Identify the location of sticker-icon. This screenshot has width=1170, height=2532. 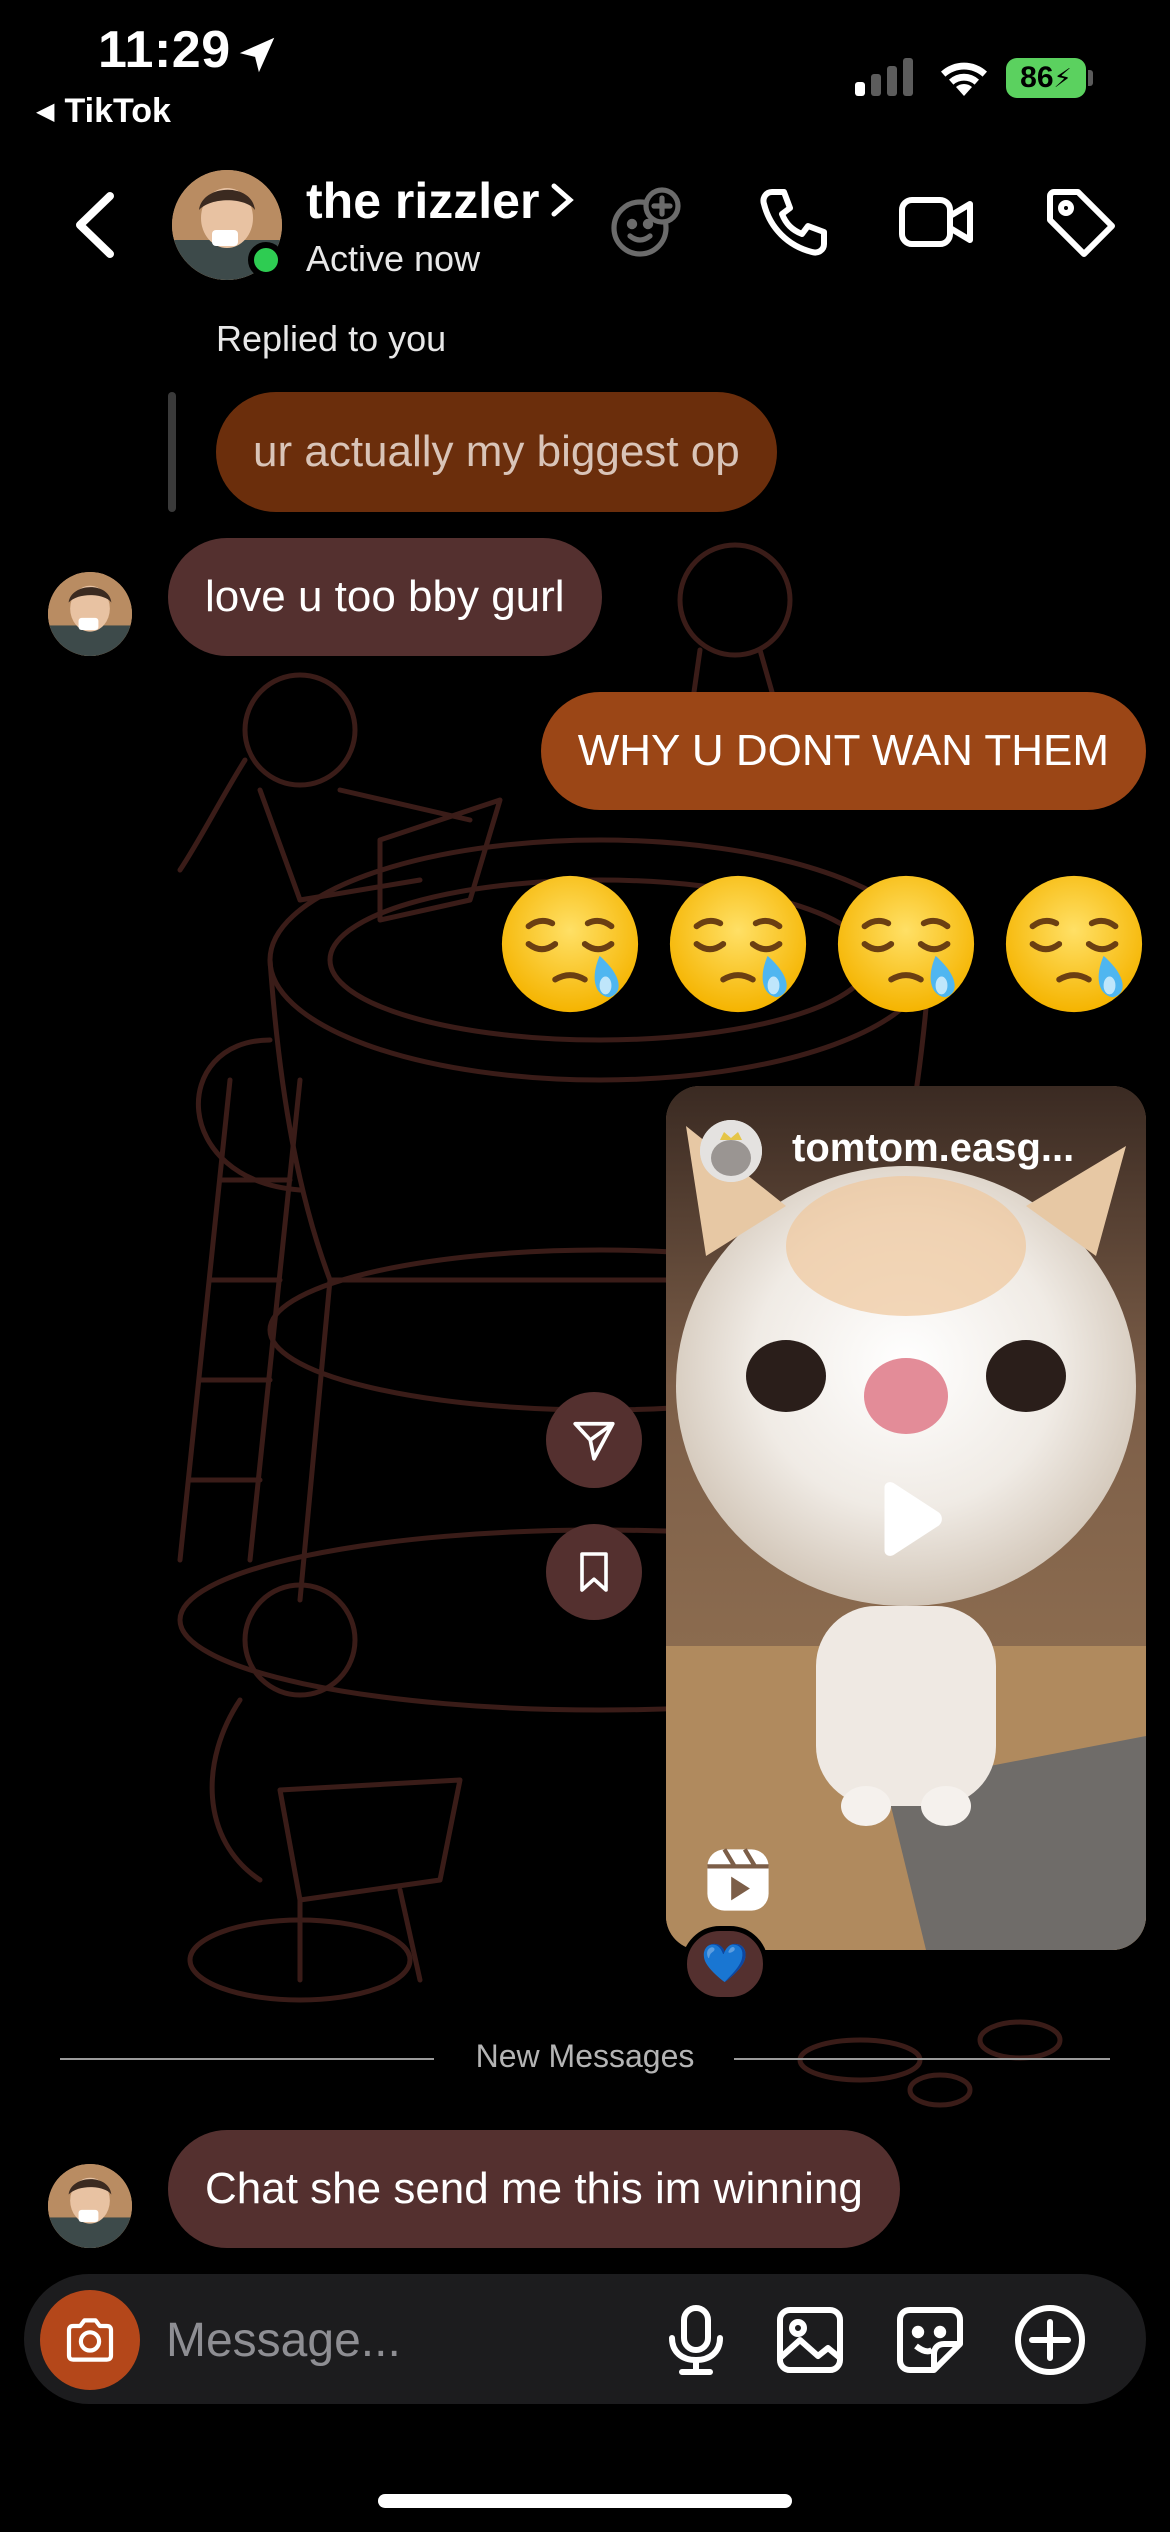
(930, 2340).